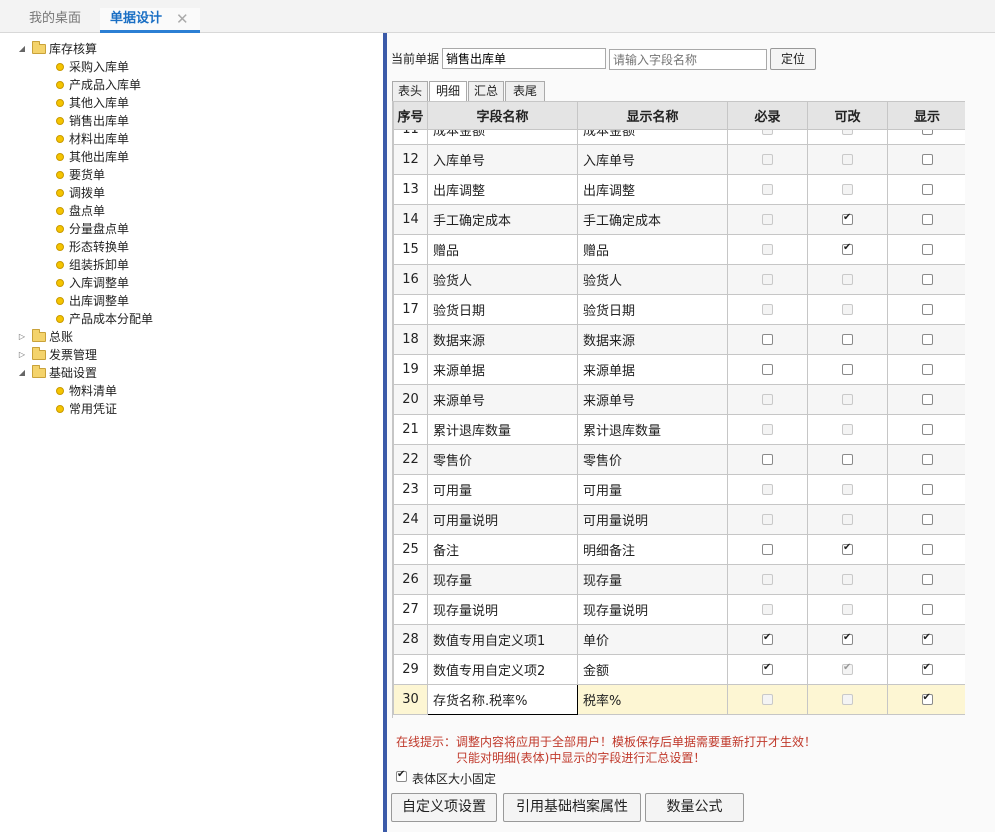 The image size is (995, 832). What do you see at coordinates (190, 355) in the screenshot?
I see `tree-folder: ▷ 发票管理` at bounding box center [190, 355].